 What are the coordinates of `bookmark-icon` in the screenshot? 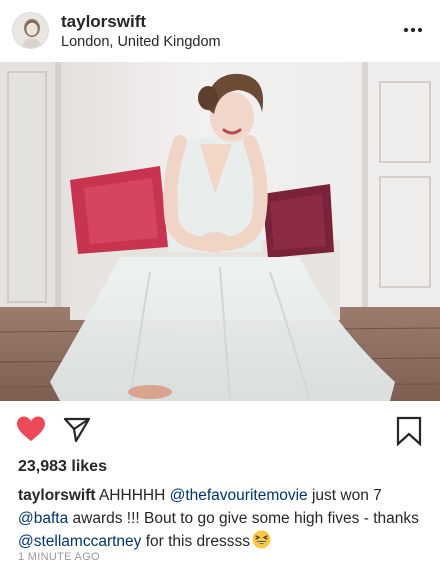 It's located at (409, 431).